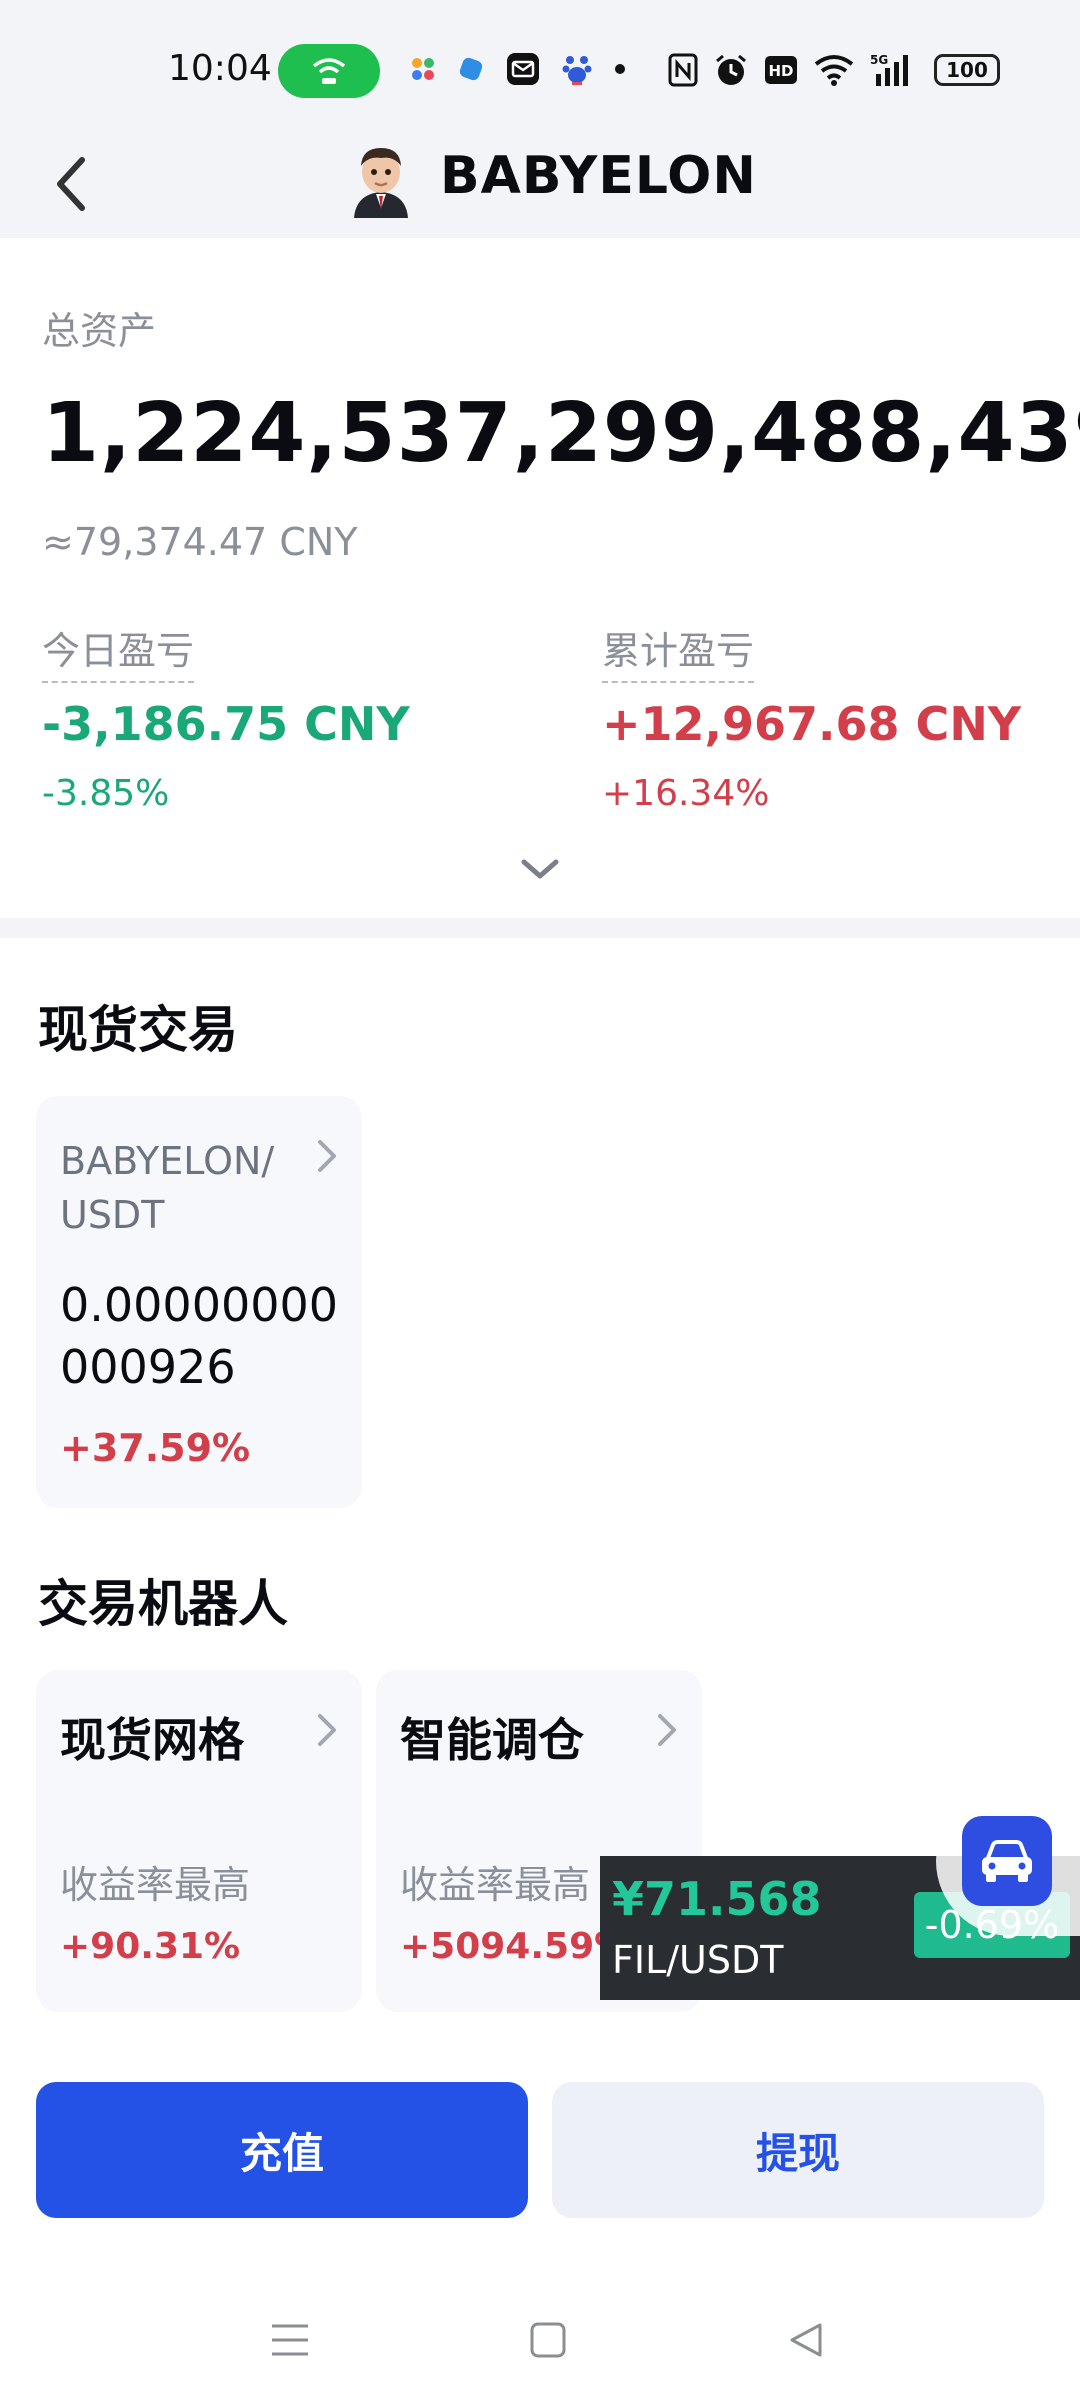 The image size is (1080, 2400). I want to click on expand-button, so click(540, 870).